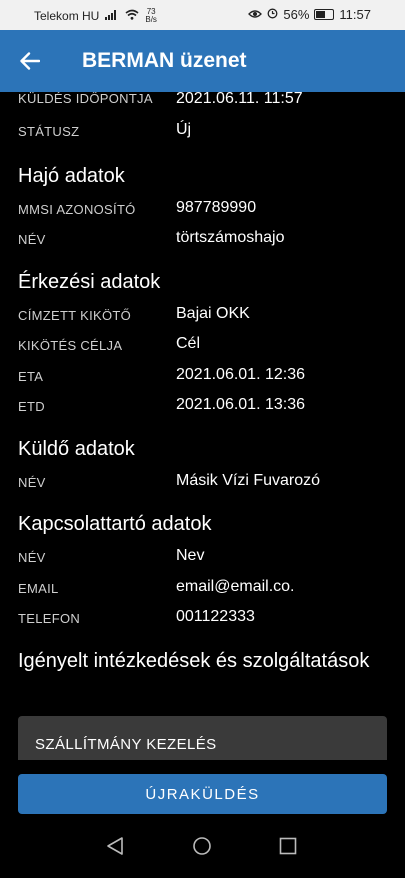 Image resolution: width=405 pixels, height=878 pixels. I want to click on detail-label: TELEFON, so click(49, 618).